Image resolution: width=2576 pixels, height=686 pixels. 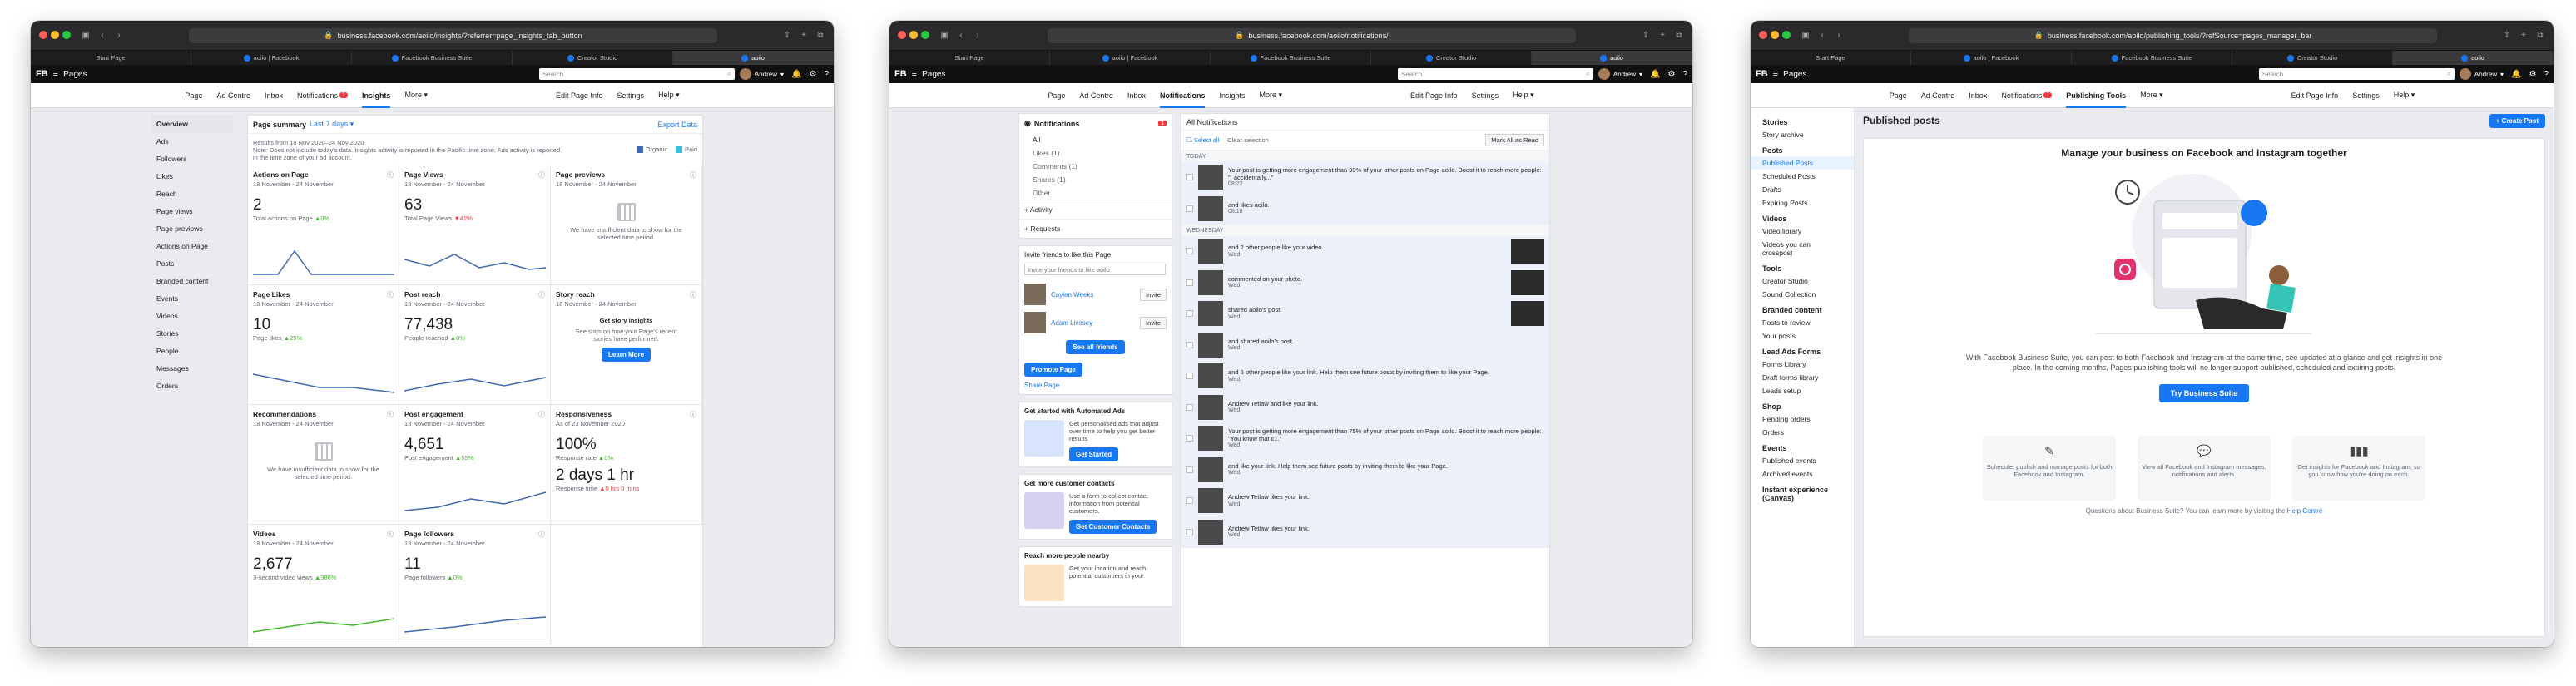 What do you see at coordinates (1802, 377) in the screenshot?
I see `sidebar-item-draft-forms: Draft forms library` at bounding box center [1802, 377].